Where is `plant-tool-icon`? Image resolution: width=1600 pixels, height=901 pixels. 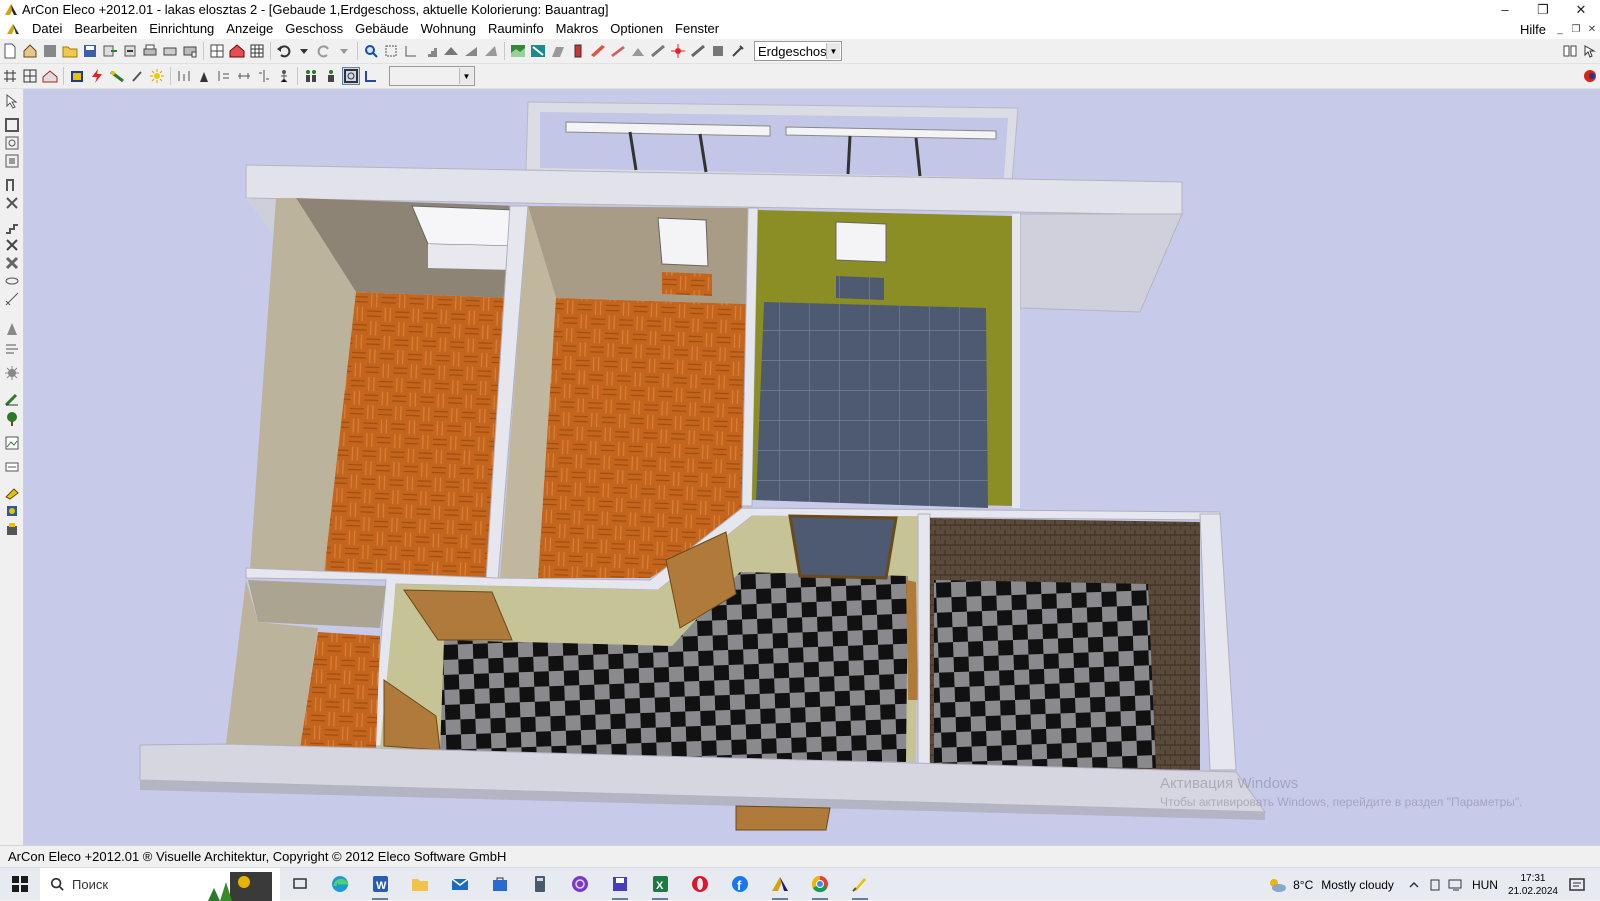
plant-tool-icon is located at coordinates (12, 419).